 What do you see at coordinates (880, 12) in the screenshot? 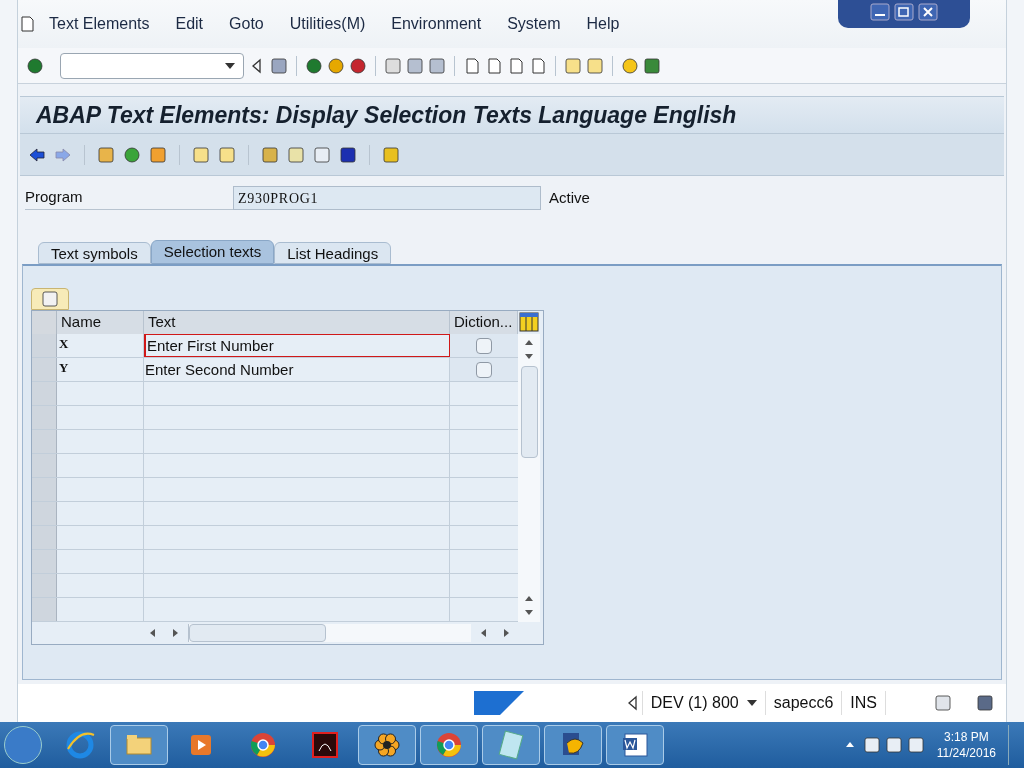
I see `minimize-icon` at bounding box center [880, 12].